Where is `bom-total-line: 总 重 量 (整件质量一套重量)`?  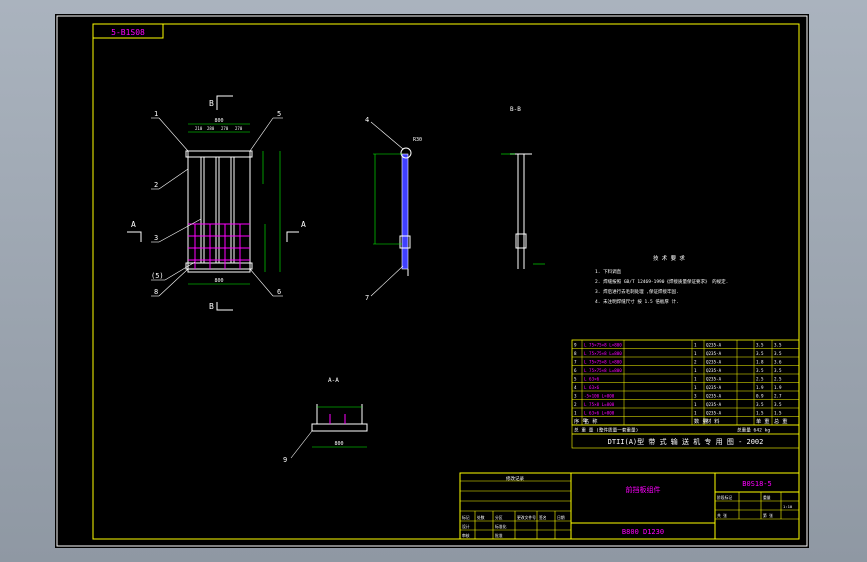 bom-total-line: 总 重 量 (整件质量一套重量) is located at coordinates (606, 430).